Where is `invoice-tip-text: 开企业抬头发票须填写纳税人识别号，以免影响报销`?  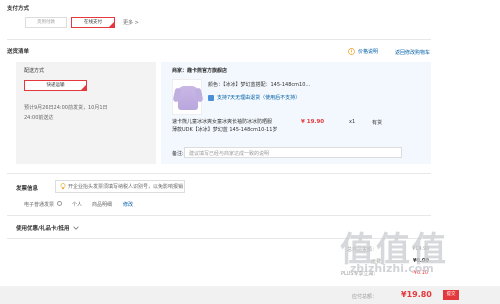
invoice-tip-text: 开企业抬头发票须填写纳税人识别号，以免影响报销 is located at coordinates (126, 187).